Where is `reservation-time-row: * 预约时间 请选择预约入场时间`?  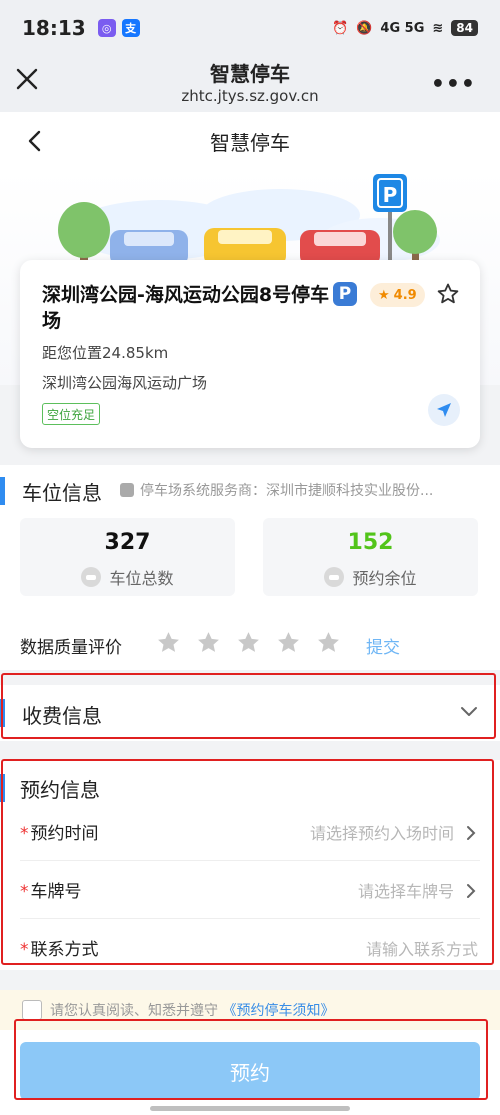 reservation-time-row: * 预约时间 请选择预约入场时间 is located at coordinates (250, 832).